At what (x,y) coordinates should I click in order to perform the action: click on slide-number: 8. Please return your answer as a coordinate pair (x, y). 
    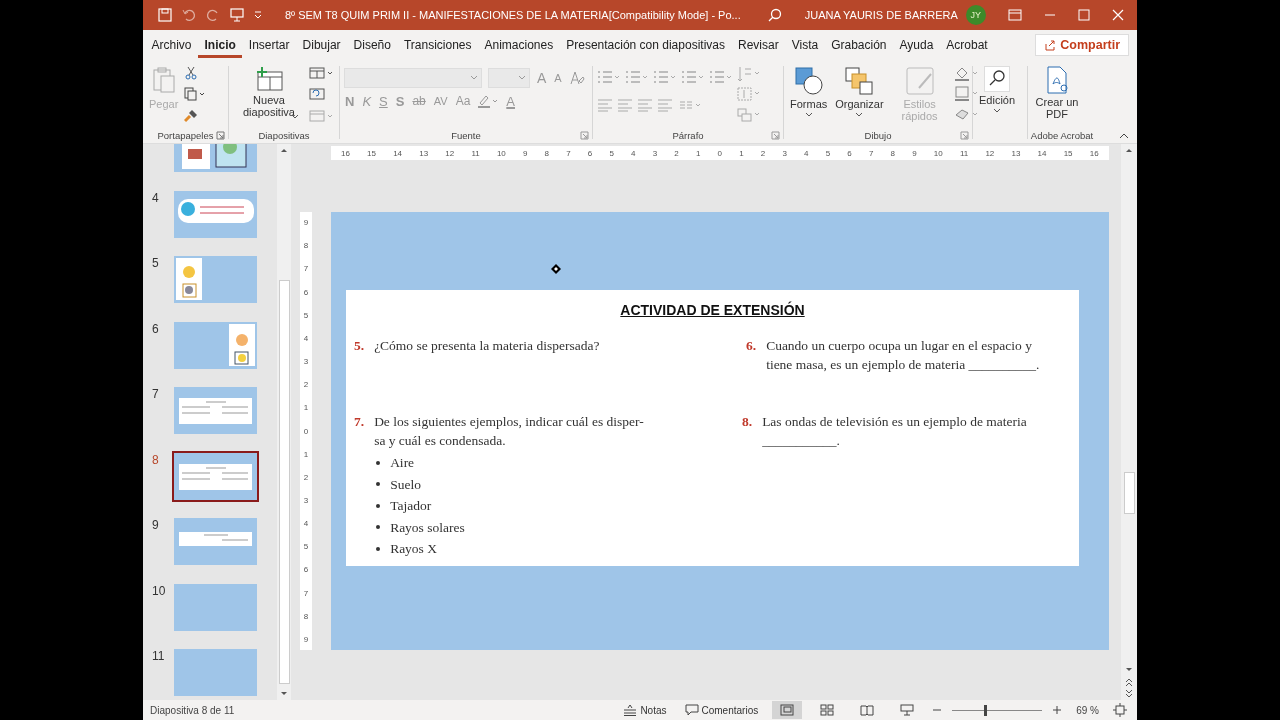
    Looking at the image, I should click on (155, 460).